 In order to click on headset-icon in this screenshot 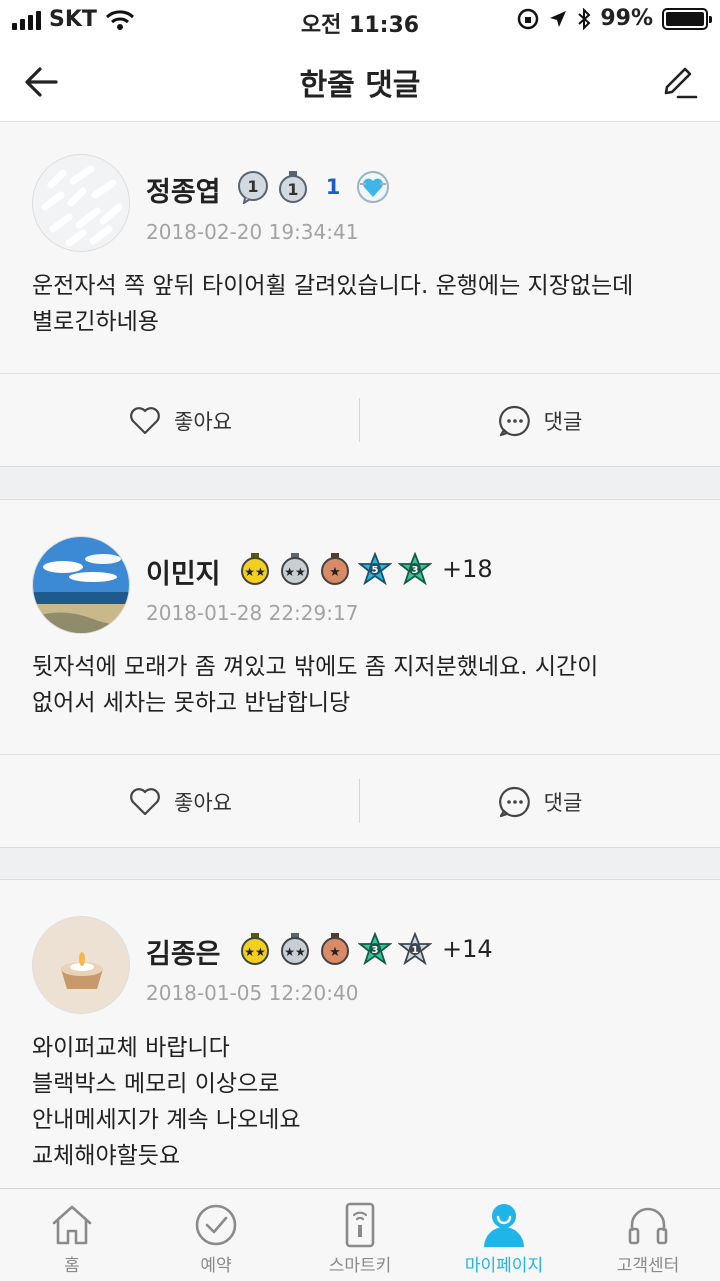, I will do `click(648, 1226)`.